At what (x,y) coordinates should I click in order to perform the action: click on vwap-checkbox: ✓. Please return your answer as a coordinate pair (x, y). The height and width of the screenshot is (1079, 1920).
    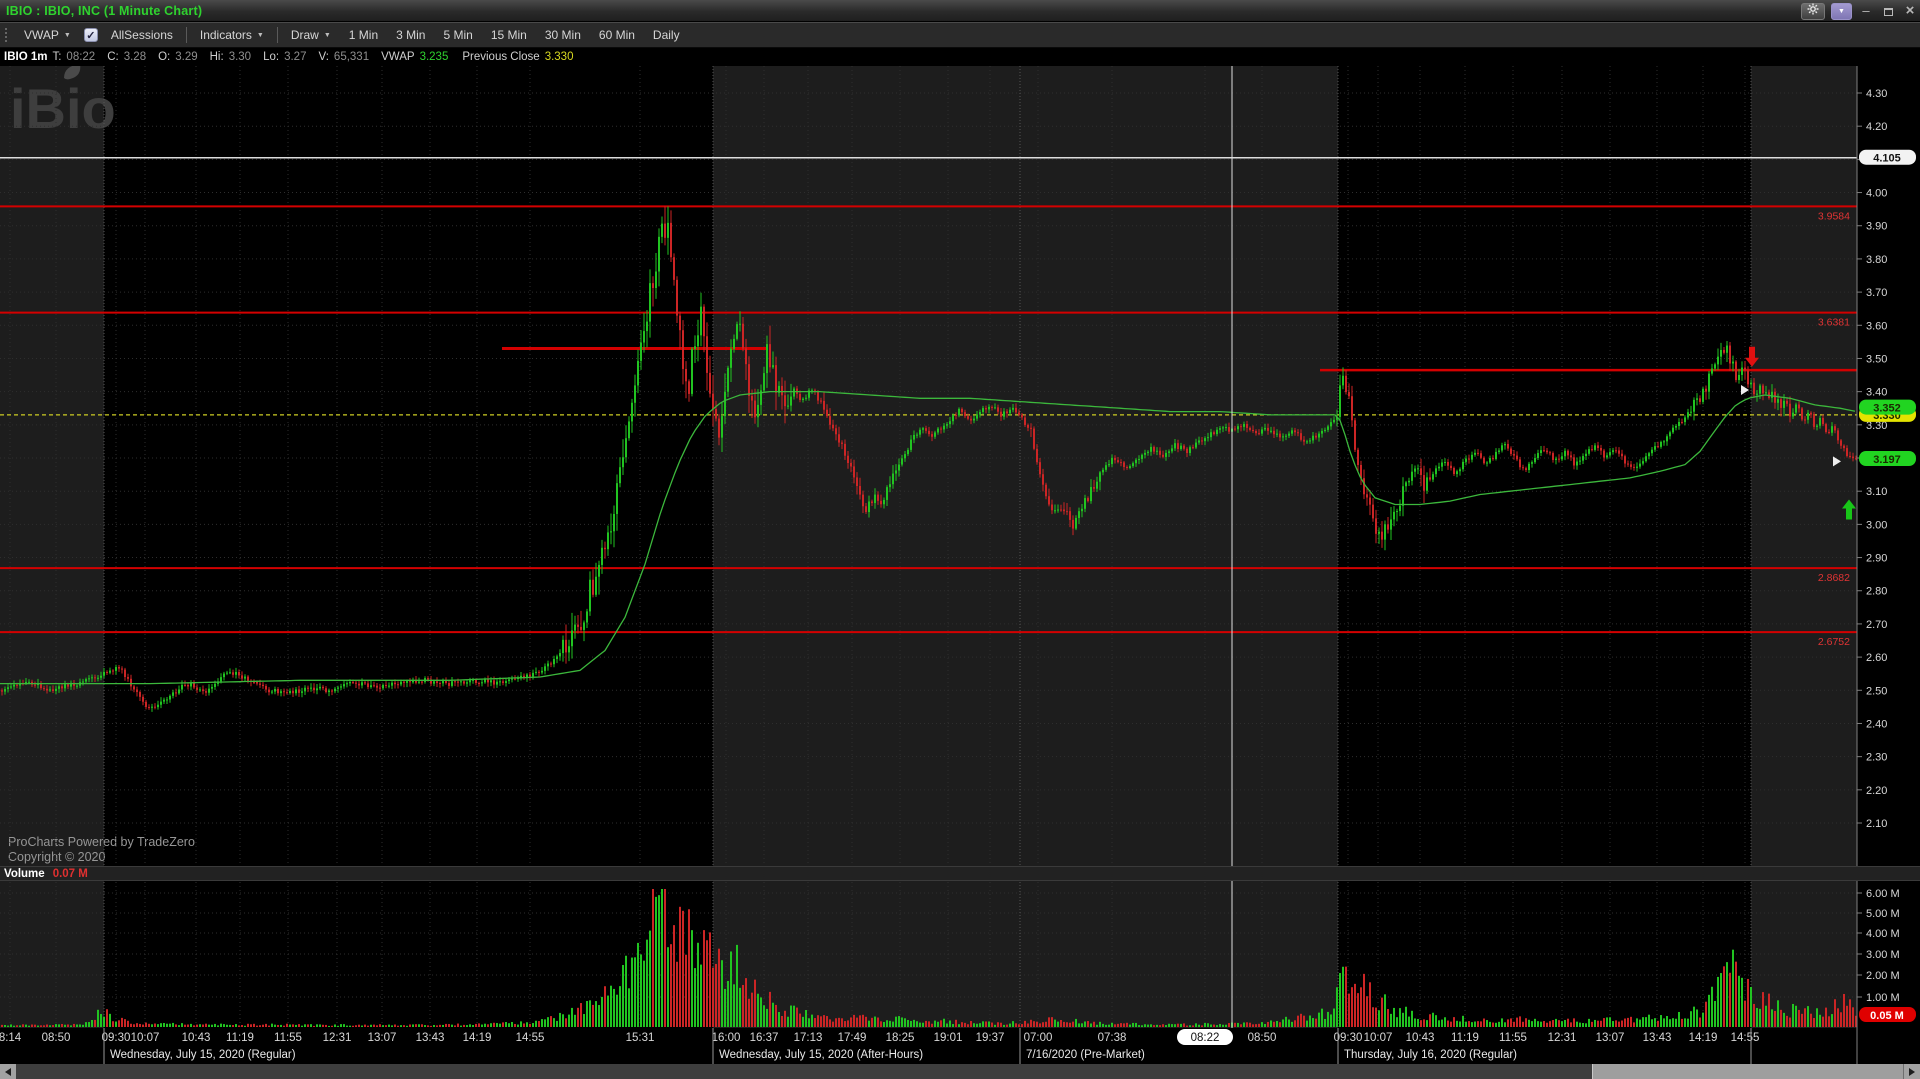
    Looking at the image, I should click on (90, 35).